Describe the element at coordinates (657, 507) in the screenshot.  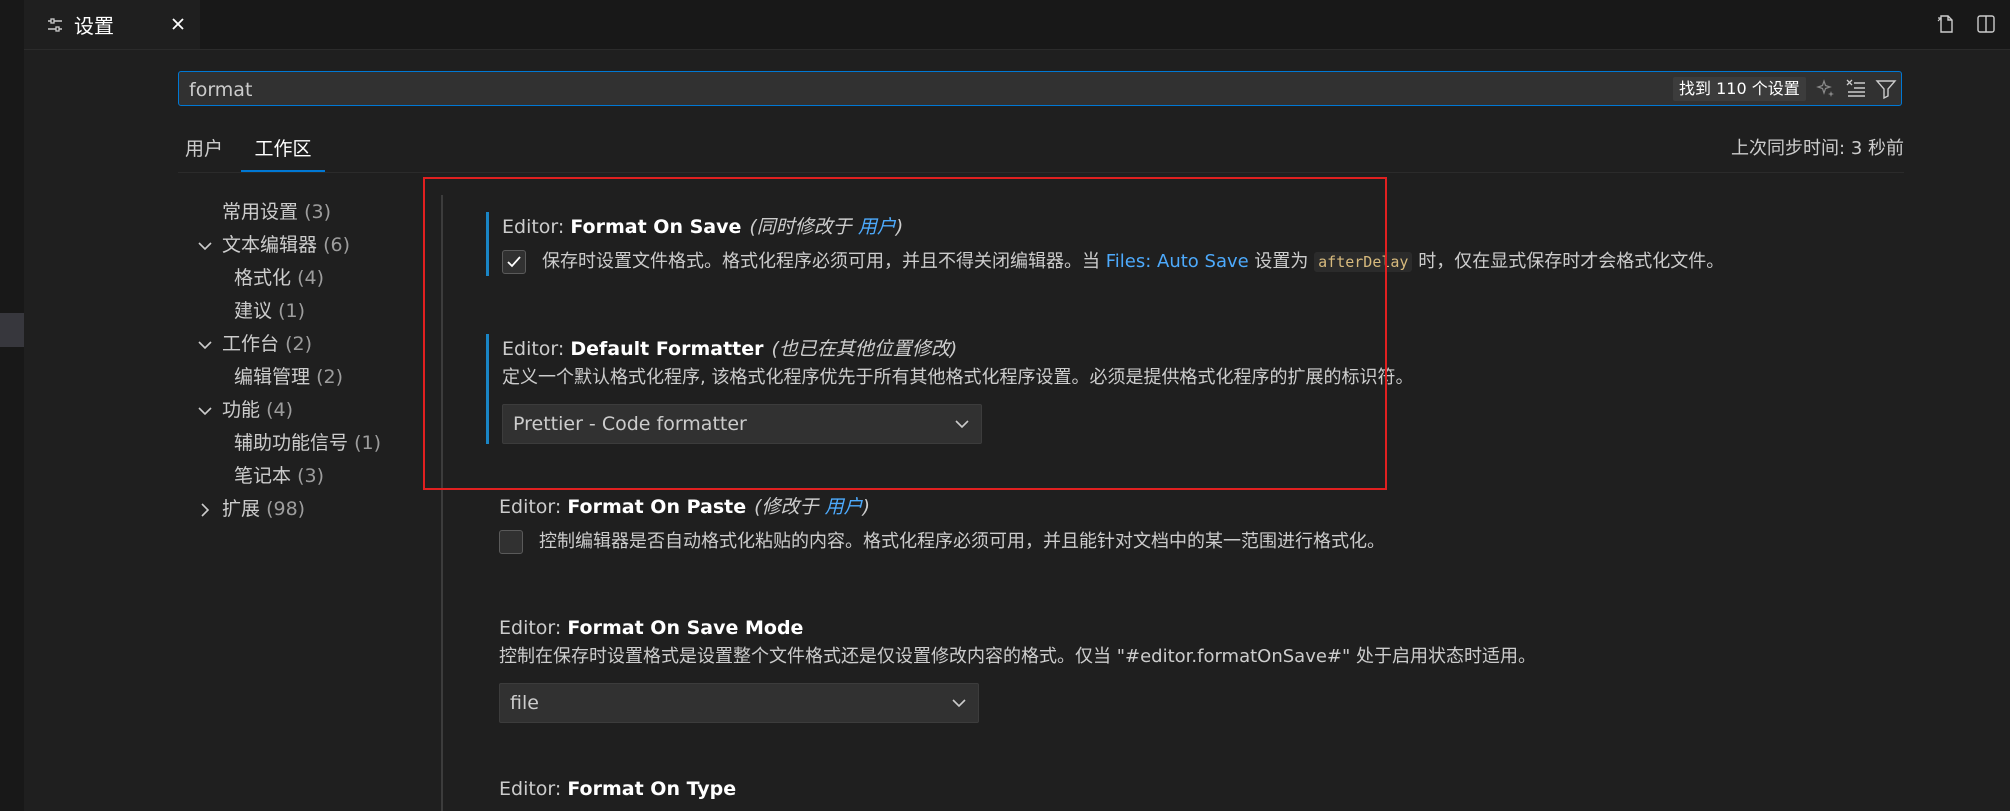
I see `setting-name: Format On Paste` at that location.